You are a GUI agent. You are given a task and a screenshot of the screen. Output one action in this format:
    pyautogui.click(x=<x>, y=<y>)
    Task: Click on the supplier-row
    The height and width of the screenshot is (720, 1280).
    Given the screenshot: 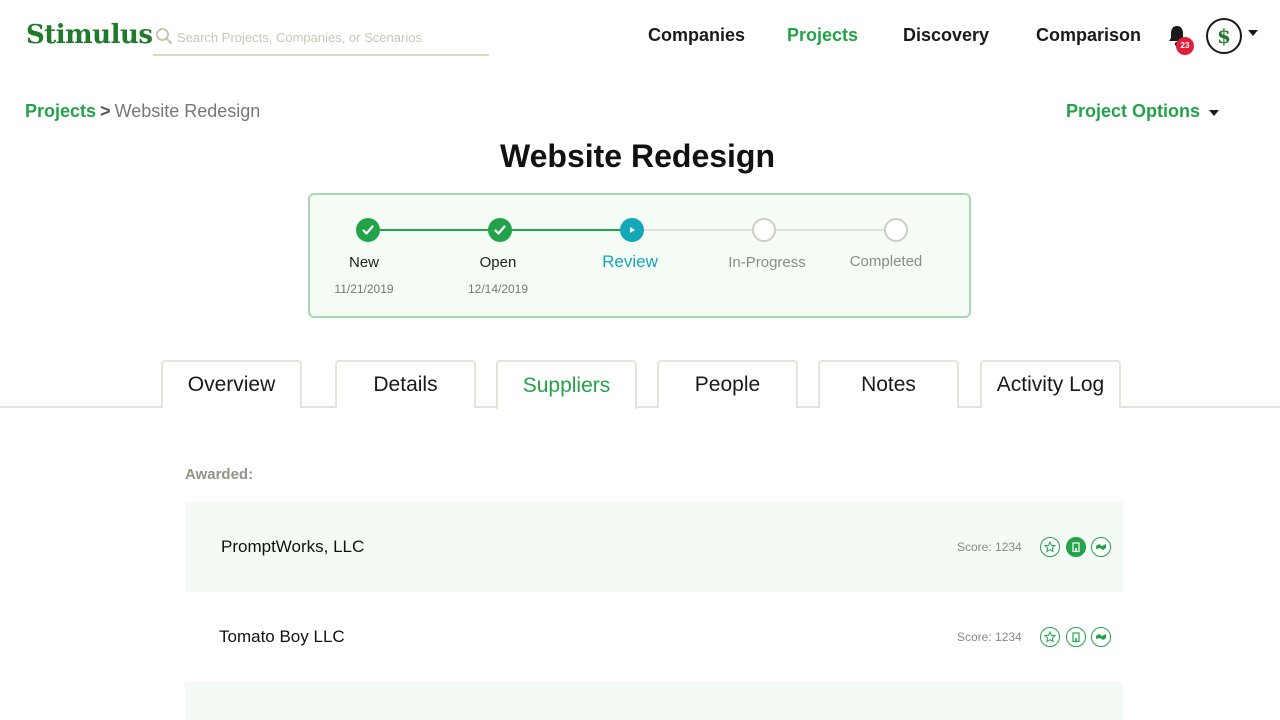 What is the action you would take?
    pyautogui.click(x=654, y=701)
    